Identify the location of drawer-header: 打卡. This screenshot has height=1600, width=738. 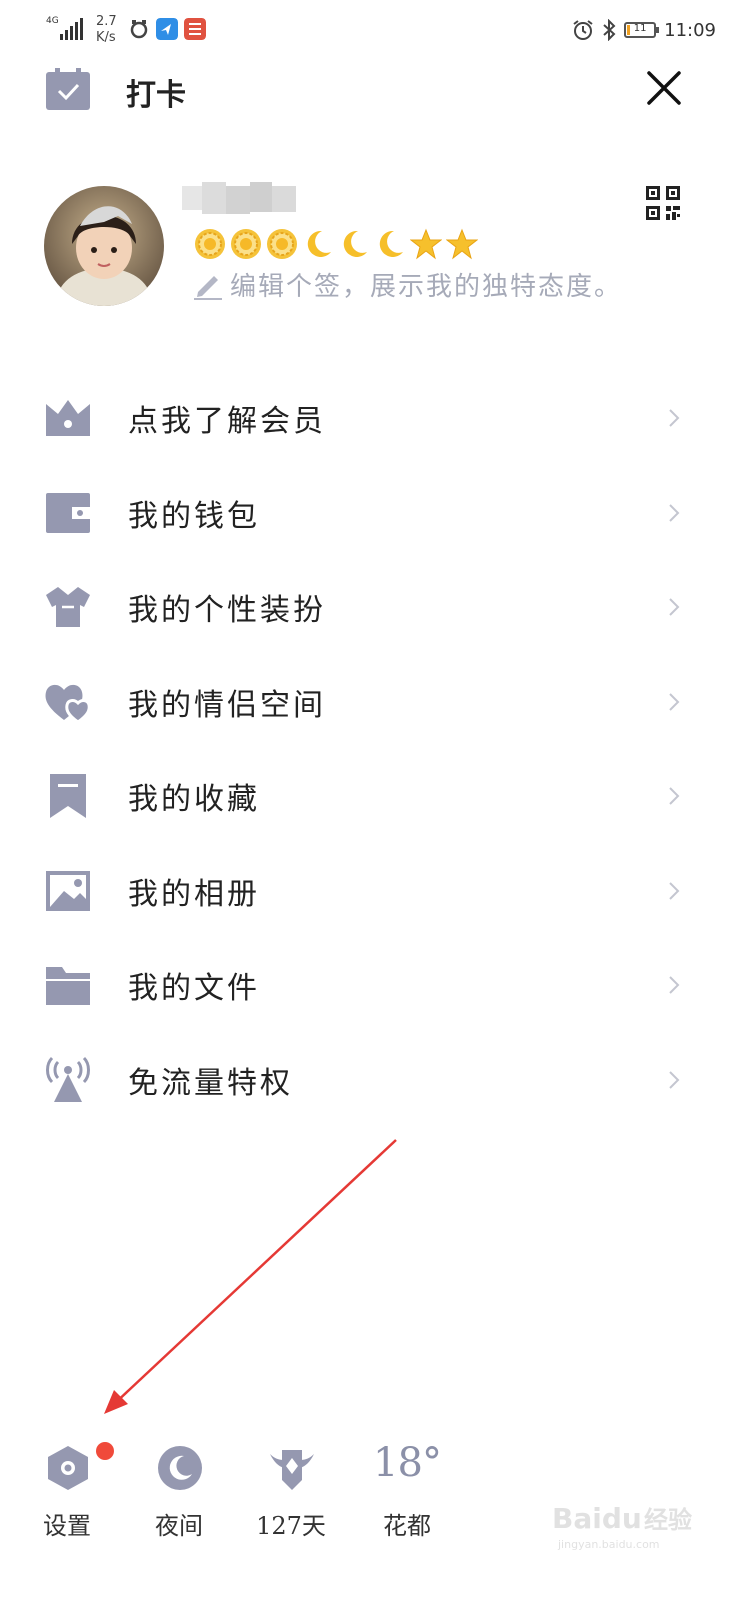
(369, 92).